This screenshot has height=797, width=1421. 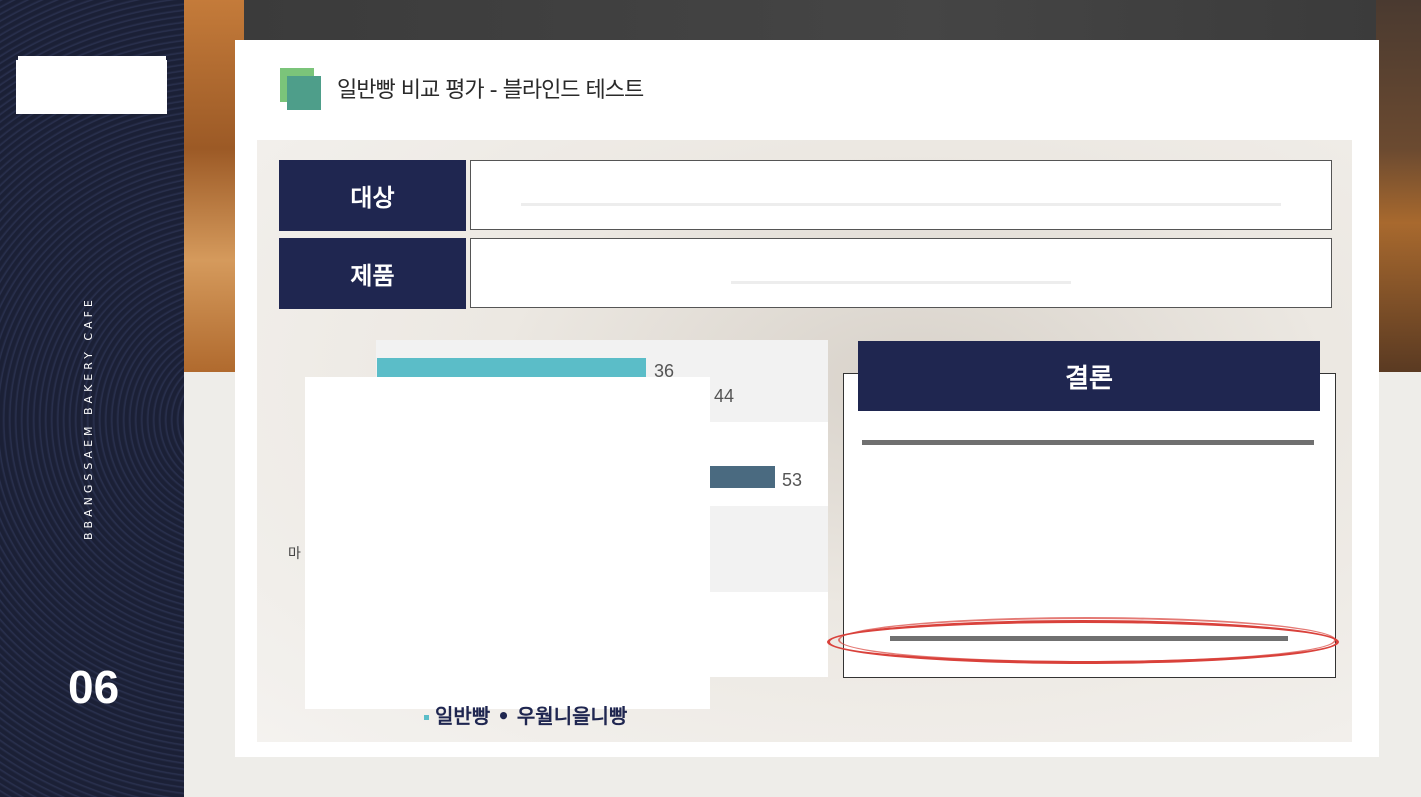 I want to click on conclusion-header: 결론, so click(x=1089, y=376).